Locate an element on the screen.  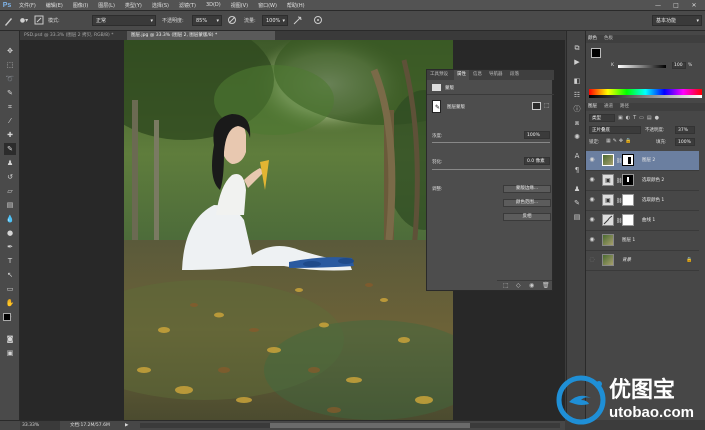
blend-mode-select: 正常 ▾ is located at coordinates (124, 20).